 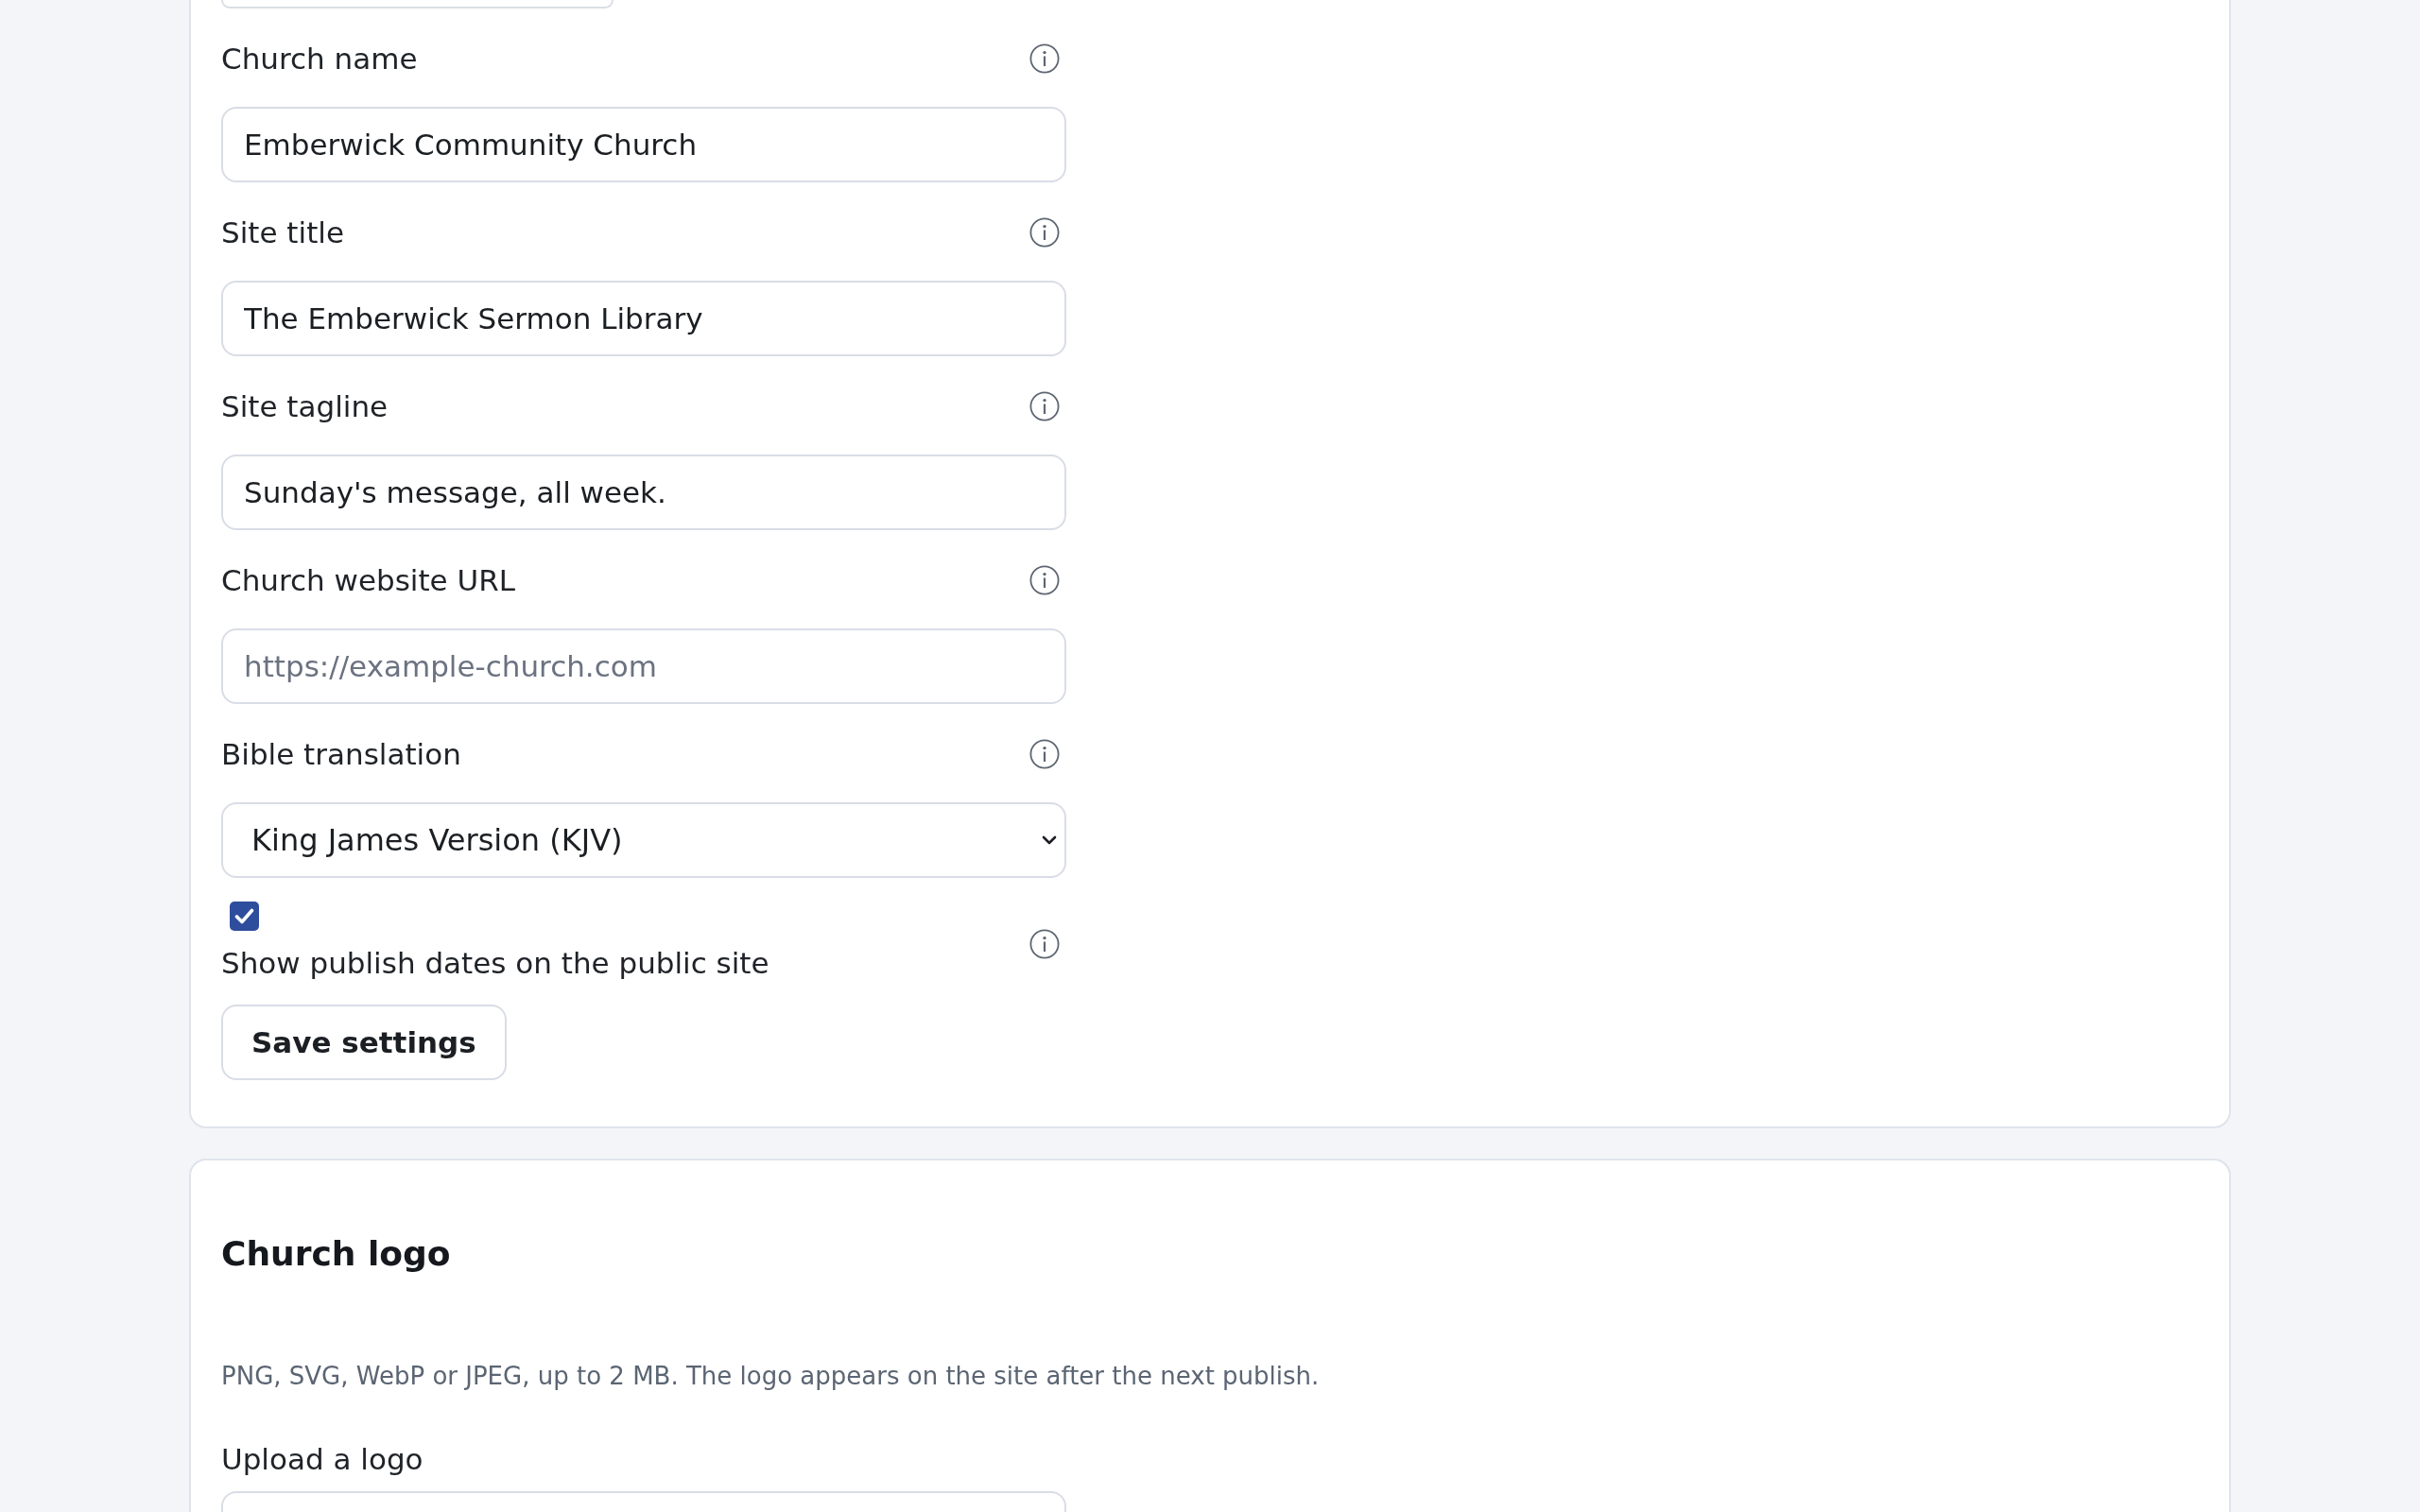 What do you see at coordinates (341, 754) in the screenshot?
I see `field-label: Bible translation` at bounding box center [341, 754].